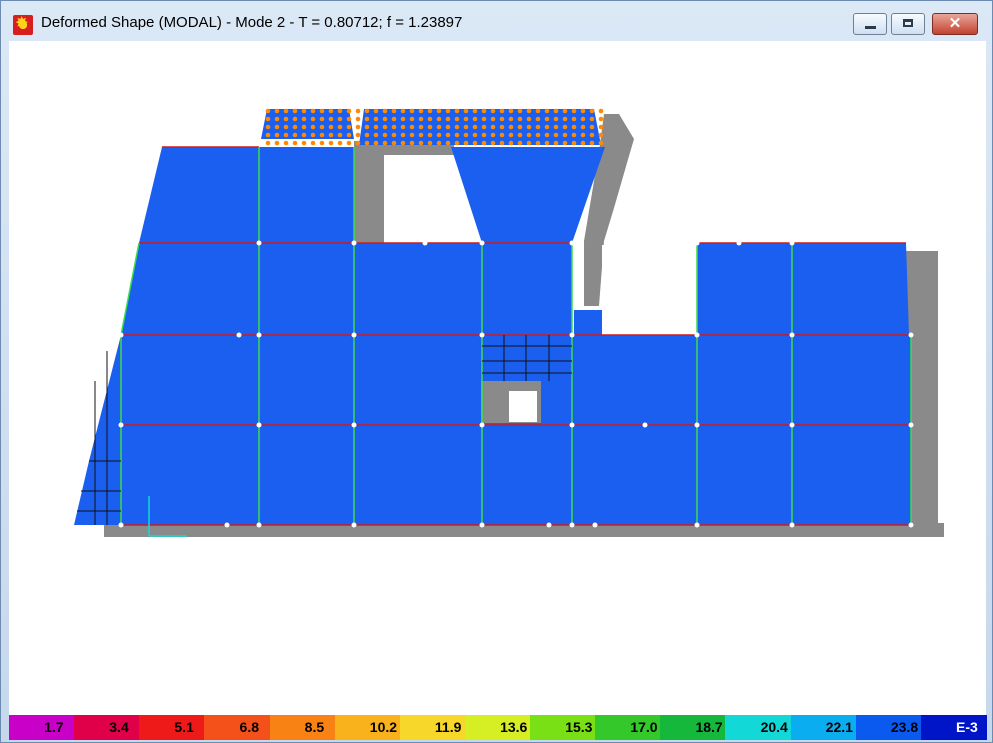  I want to click on close-button: ✕, so click(955, 24).